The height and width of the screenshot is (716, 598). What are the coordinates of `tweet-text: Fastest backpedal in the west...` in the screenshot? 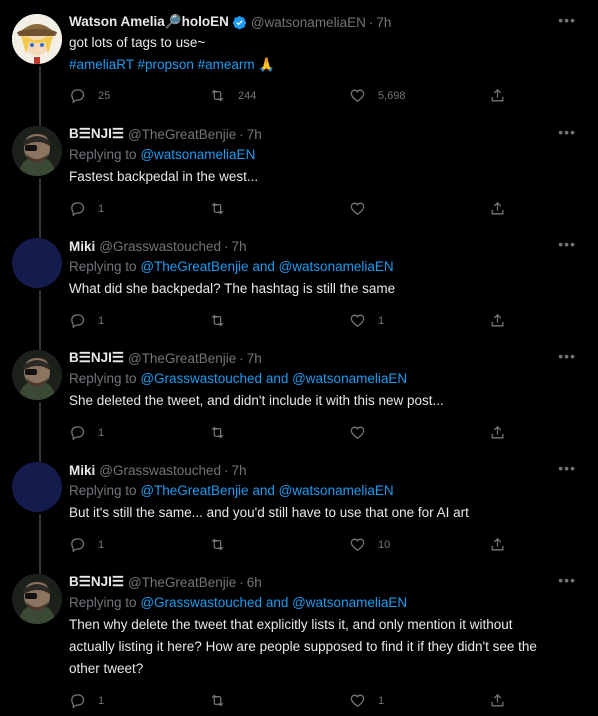 It's located at (327, 177).